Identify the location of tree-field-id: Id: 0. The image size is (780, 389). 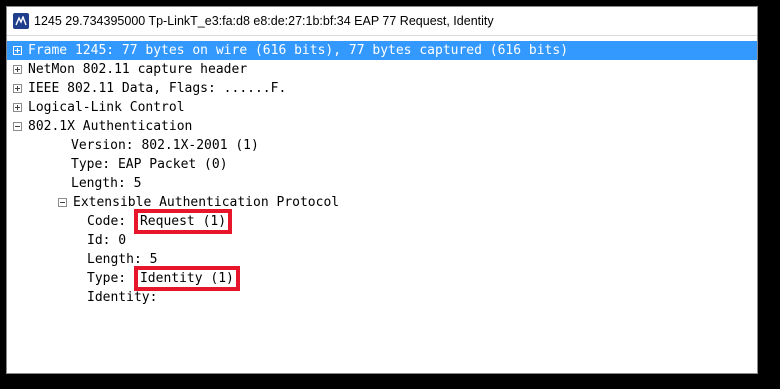
(382, 240).